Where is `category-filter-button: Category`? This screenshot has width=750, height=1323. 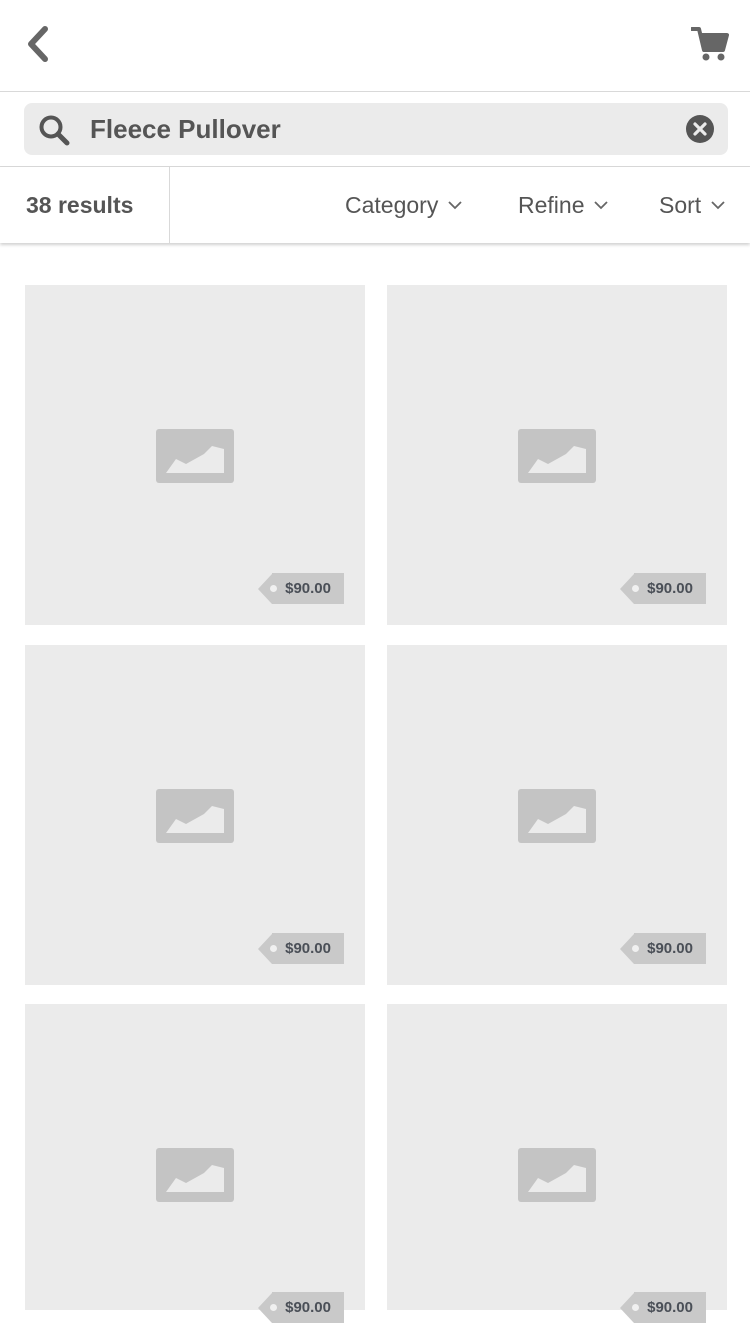 category-filter-button: Category is located at coordinates (403, 205).